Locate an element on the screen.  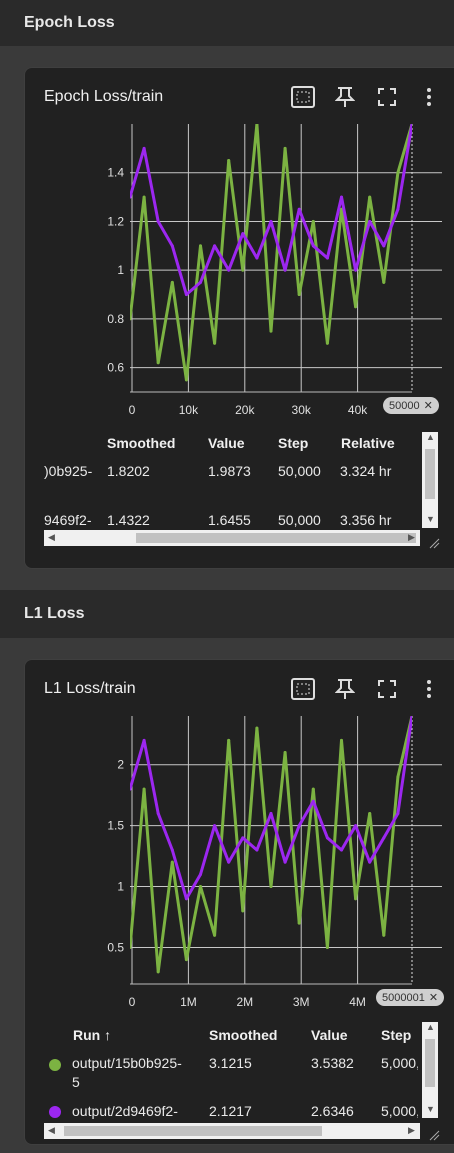
step-value: 50000 is located at coordinates (404, 405).